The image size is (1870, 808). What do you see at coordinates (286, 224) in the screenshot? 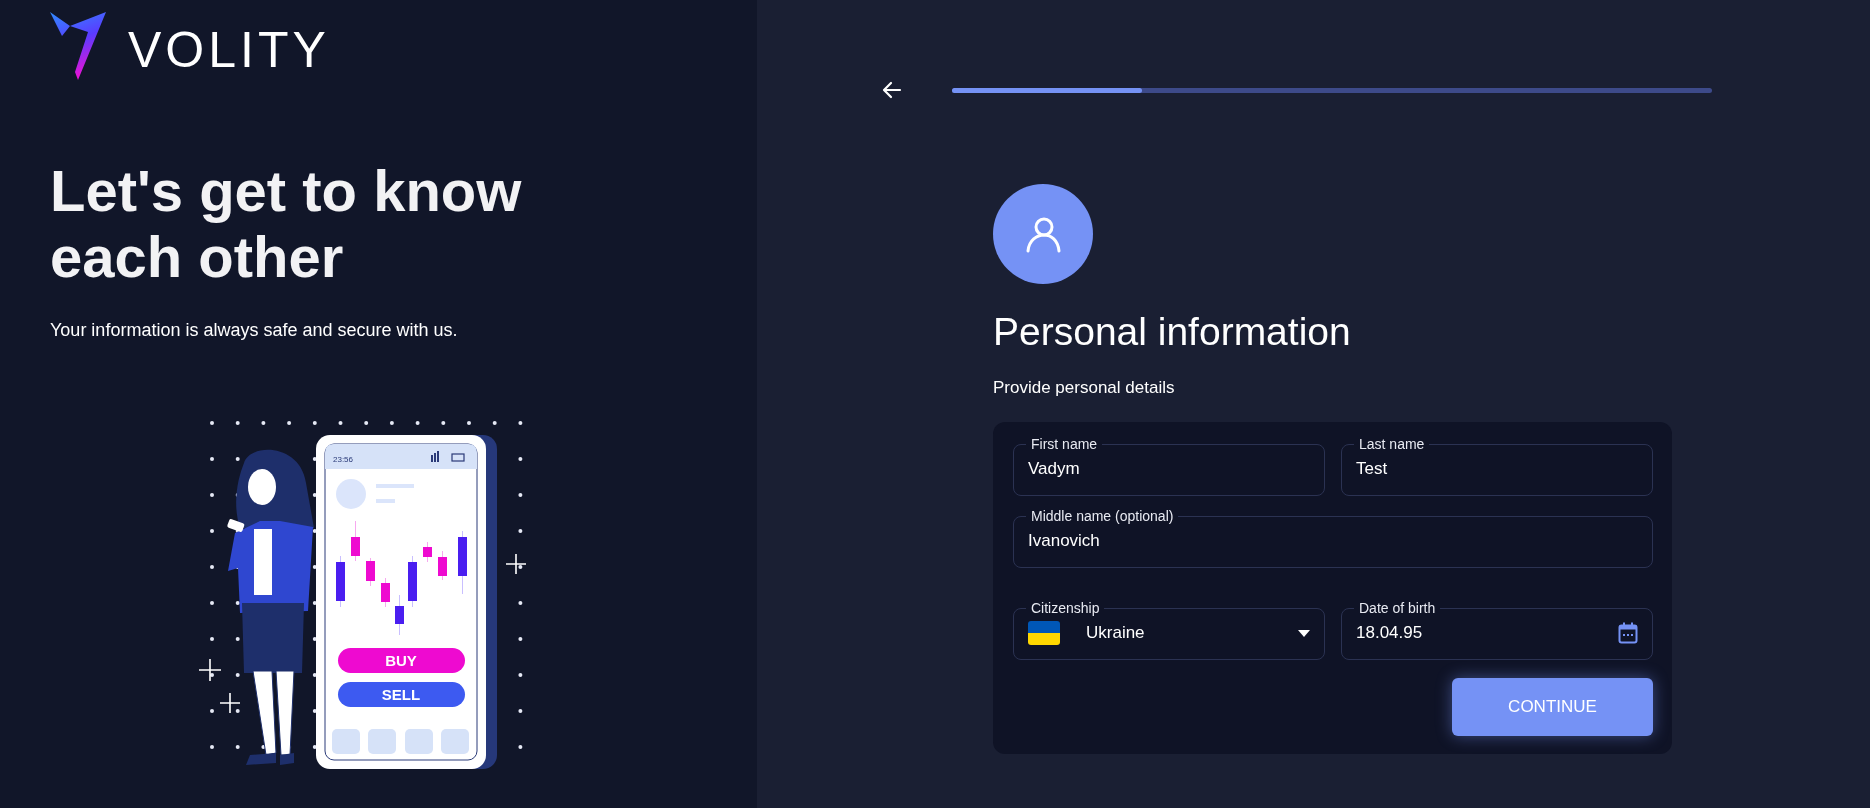
I see `headline: Let's get to know each other` at bounding box center [286, 224].